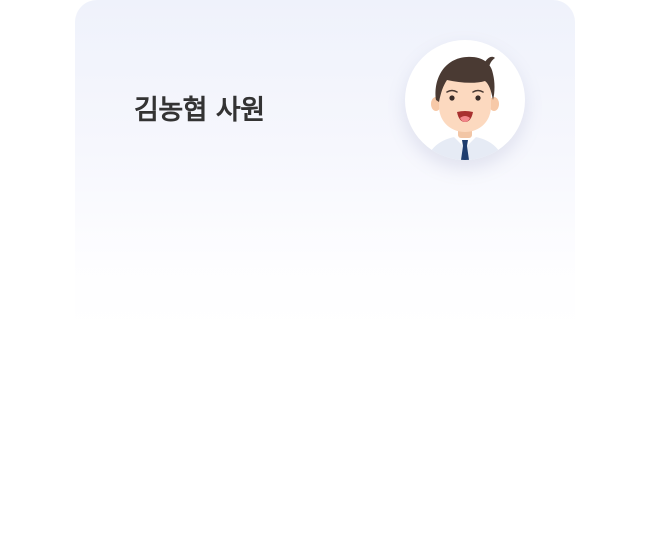 The width and height of the screenshot is (650, 550). Describe the element at coordinates (452, 98) in the screenshot. I see `left-eye` at that location.